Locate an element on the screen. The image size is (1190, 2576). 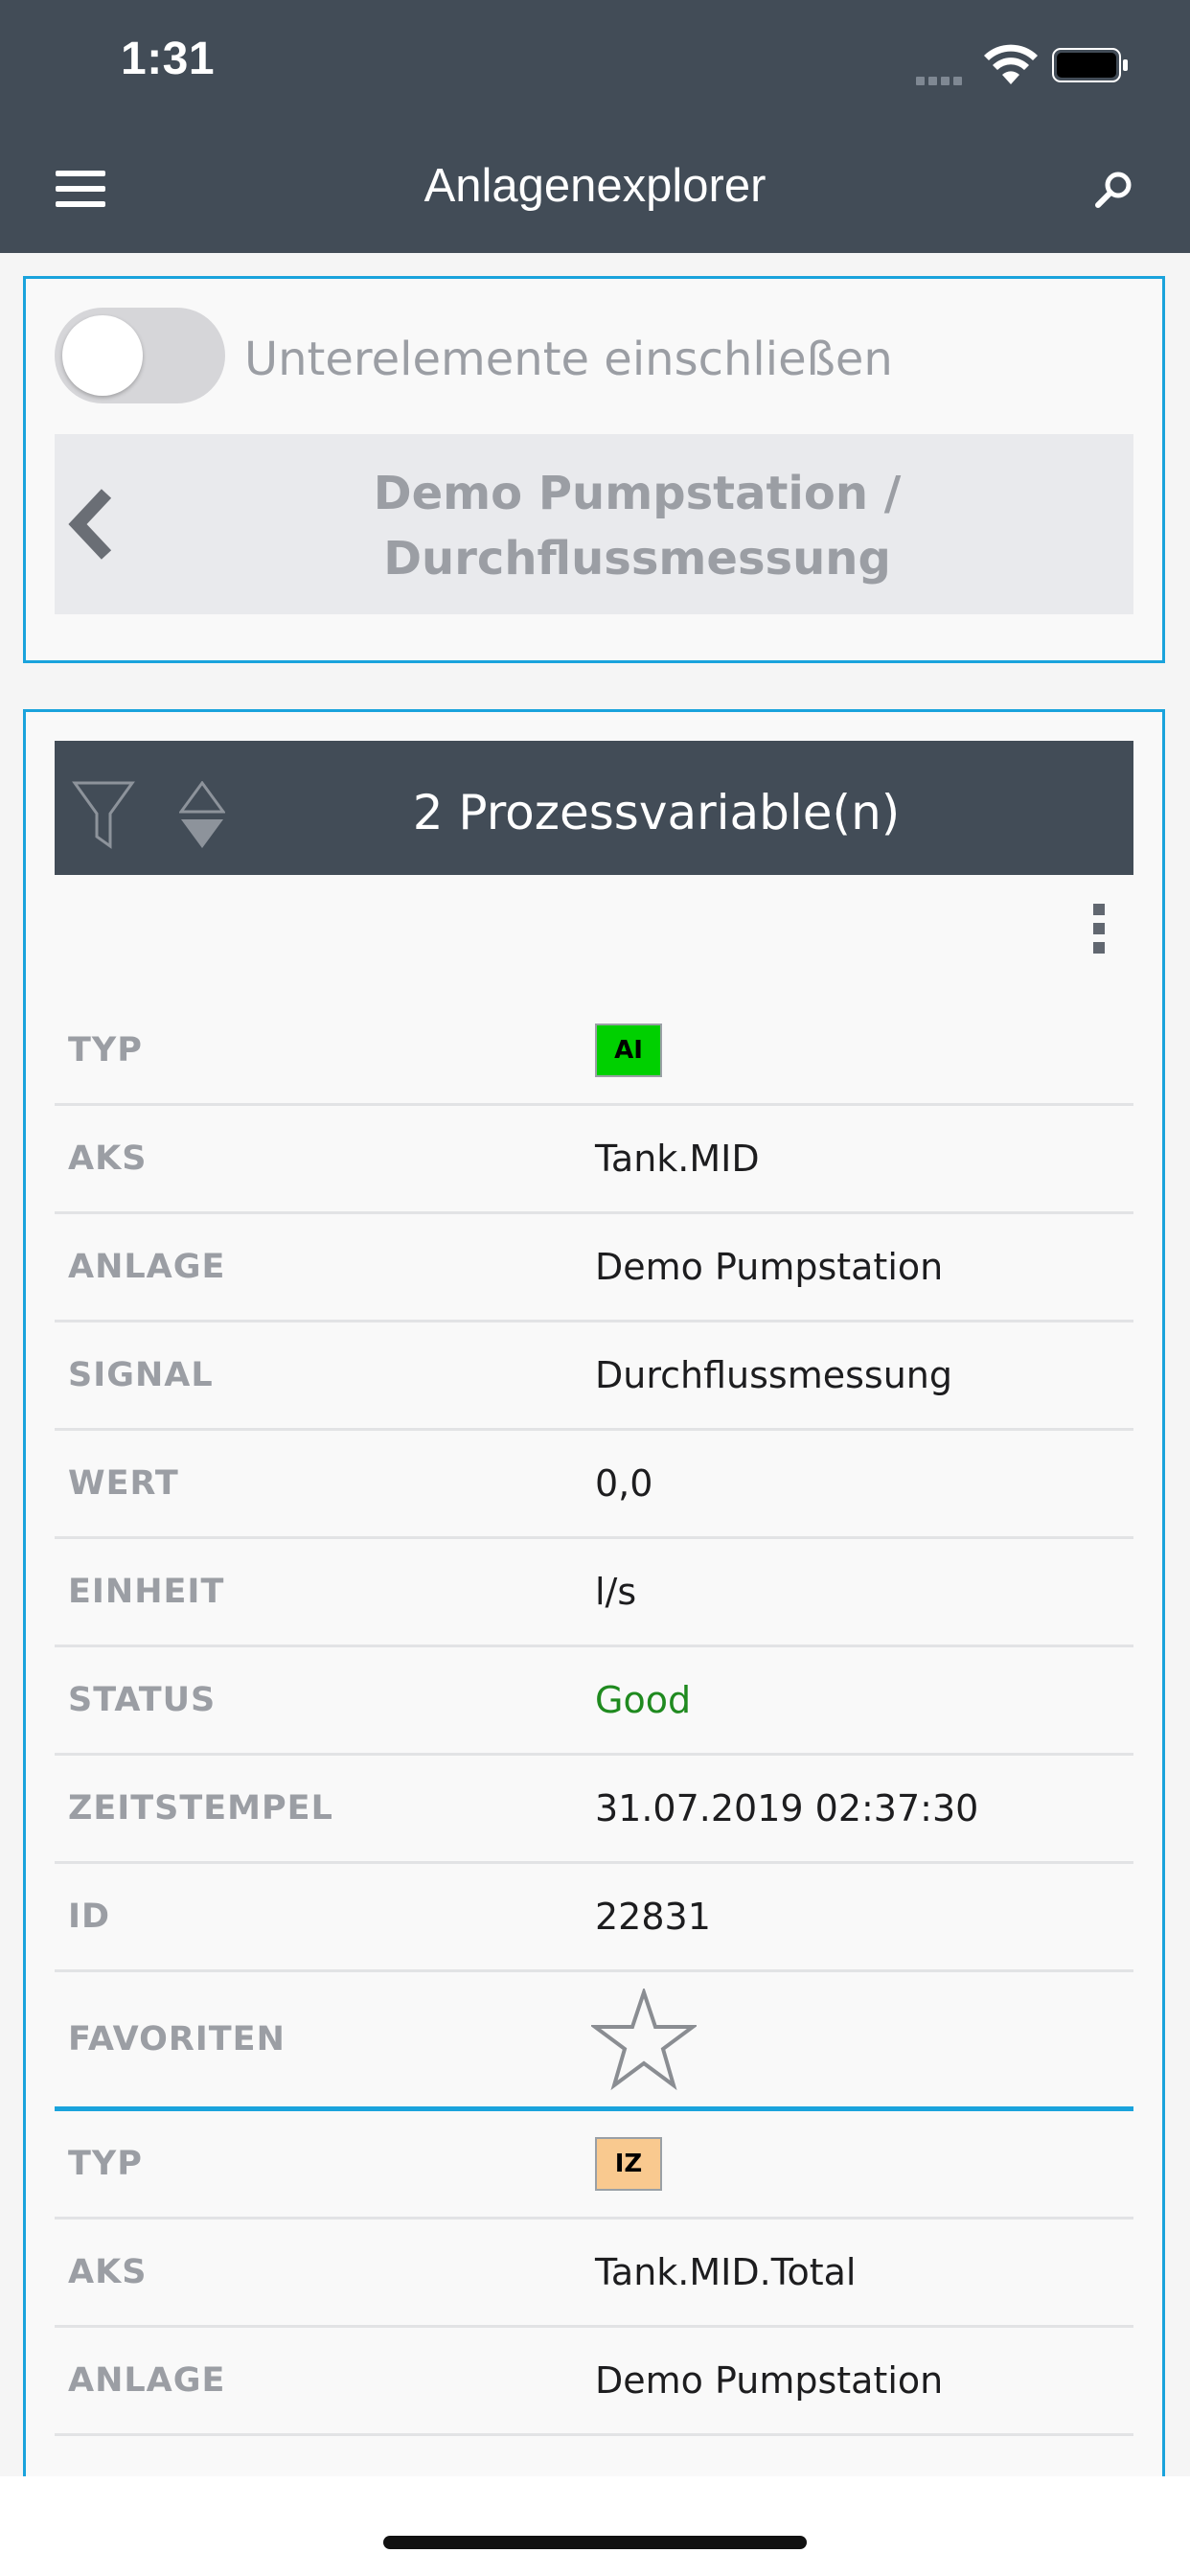
field-label: ZEITSTEMPEL is located at coordinates (201, 1809).